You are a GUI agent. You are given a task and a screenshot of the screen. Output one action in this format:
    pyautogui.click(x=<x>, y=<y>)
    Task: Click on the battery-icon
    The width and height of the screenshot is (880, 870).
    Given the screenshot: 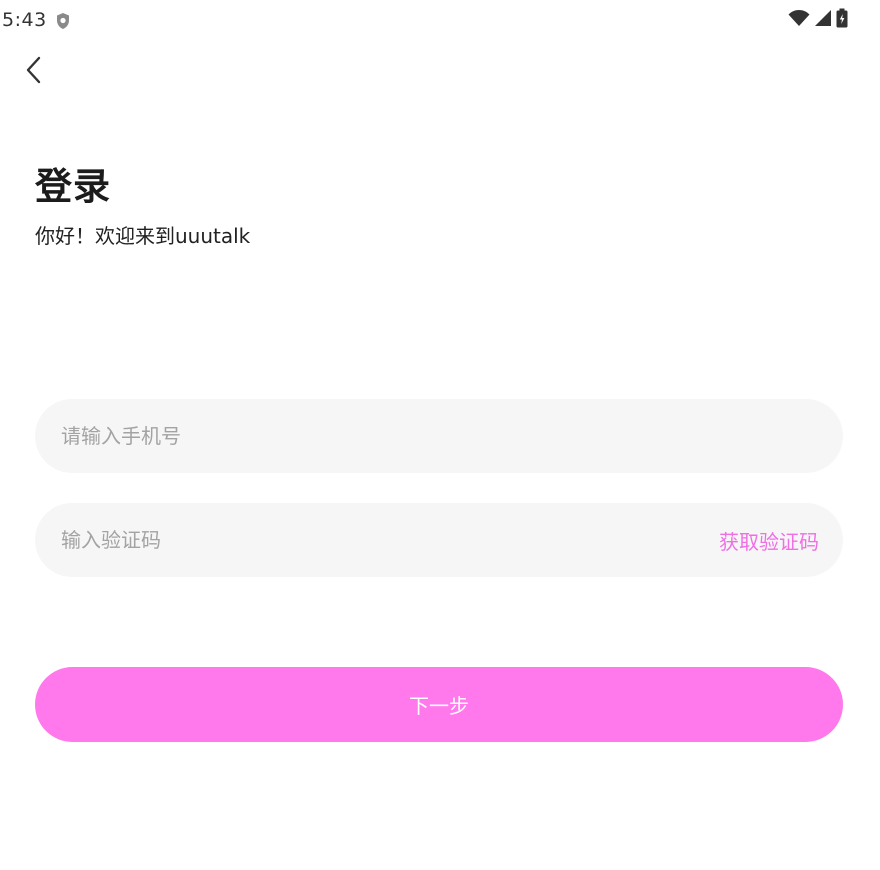 What is the action you would take?
    pyautogui.click(x=842, y=20)
    